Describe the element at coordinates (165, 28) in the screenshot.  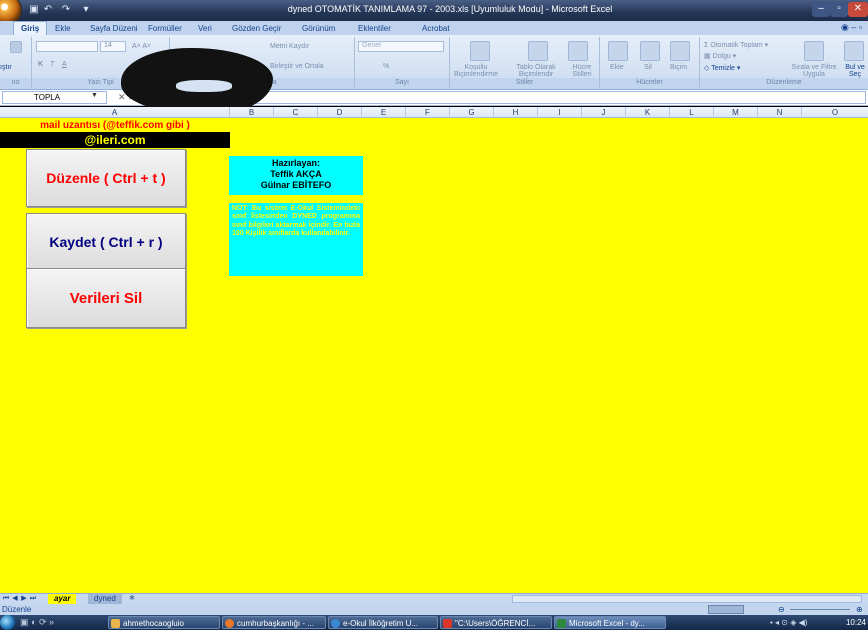
I see `tab-formuller: Formüller` at that location.